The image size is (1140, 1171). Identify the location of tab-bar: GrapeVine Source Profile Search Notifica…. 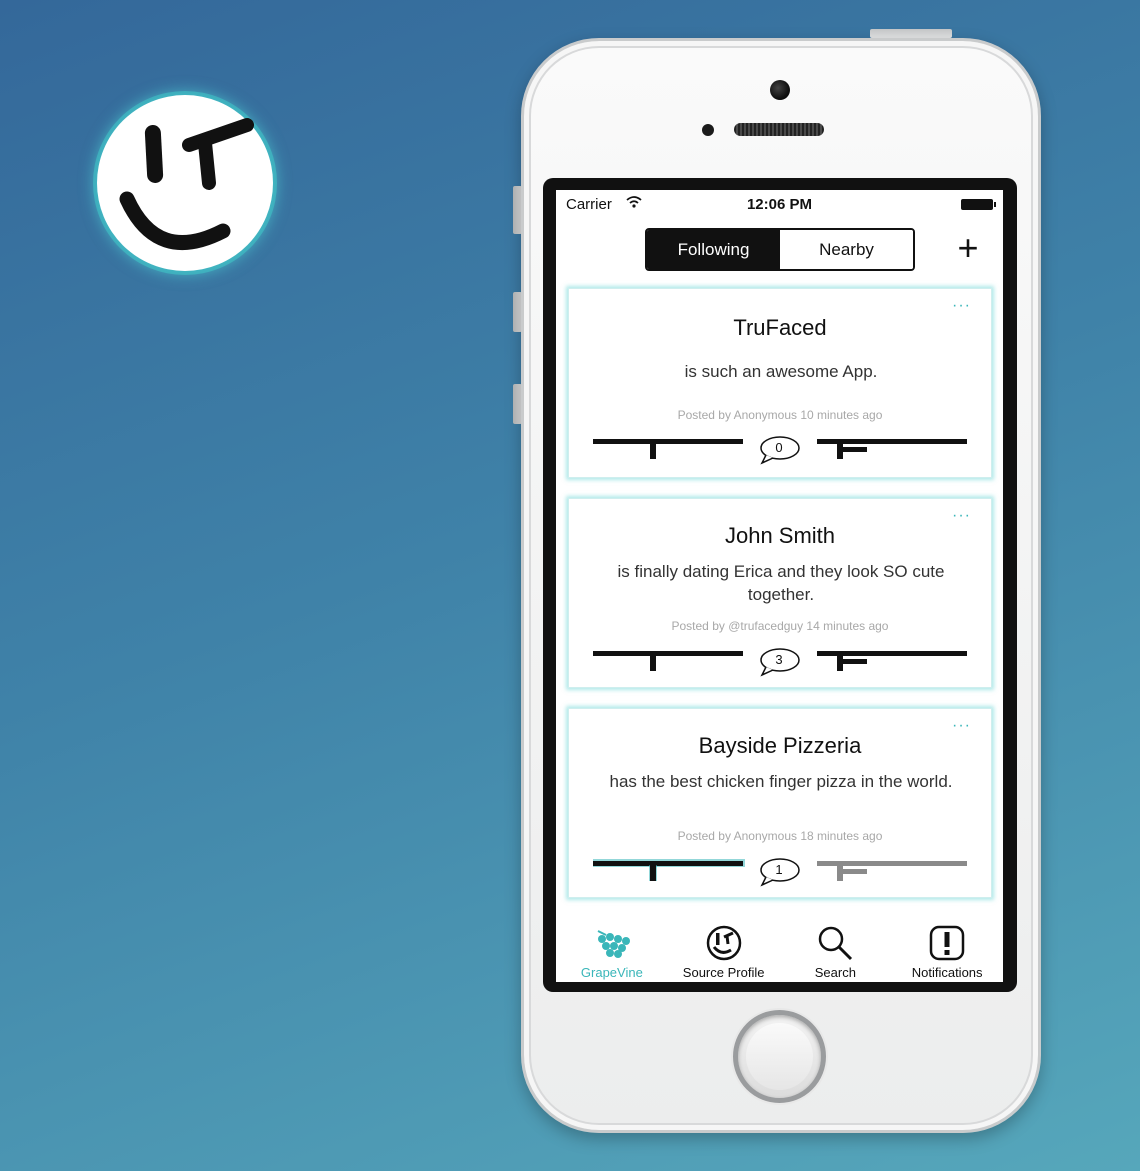
(779, 948).